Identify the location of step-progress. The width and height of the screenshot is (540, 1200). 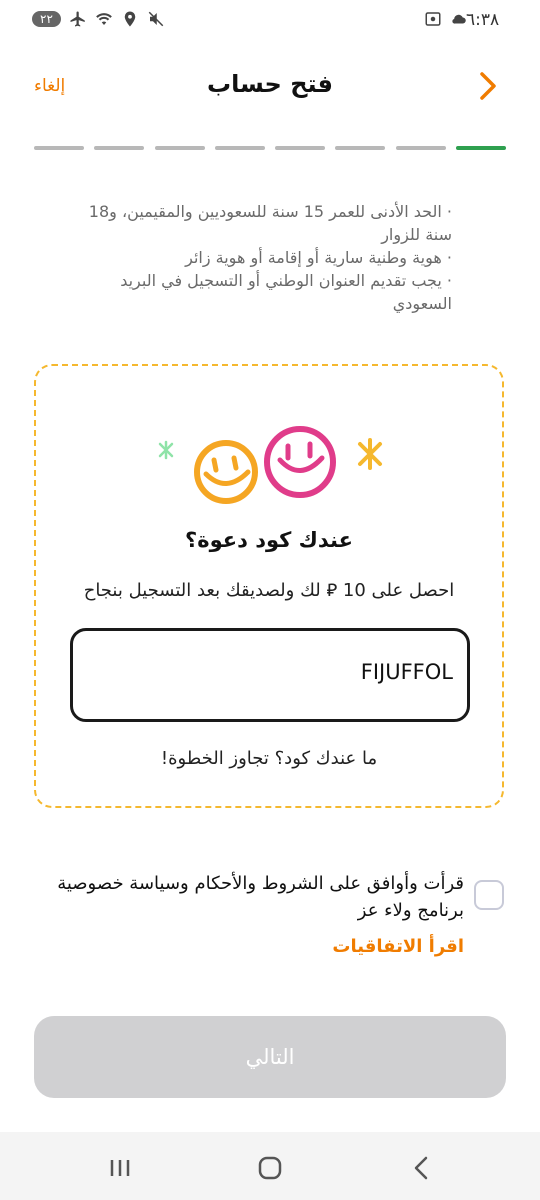
(270, 148).